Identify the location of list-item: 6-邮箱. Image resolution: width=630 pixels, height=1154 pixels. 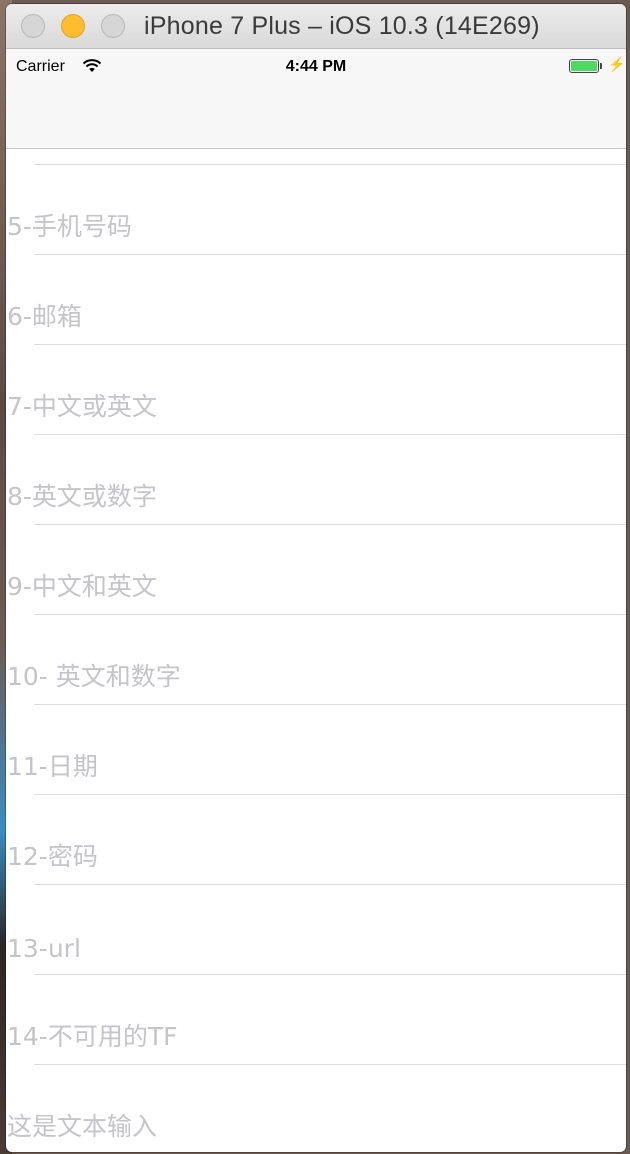
(316, 300).